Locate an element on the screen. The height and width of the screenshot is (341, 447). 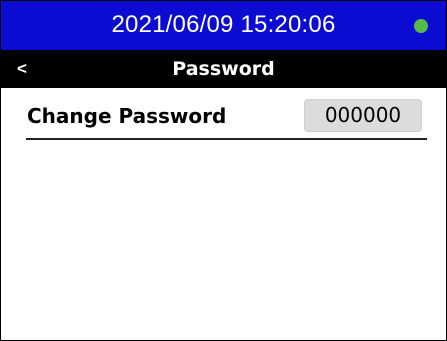
password-field: 000000 is located at coordinates (363, 115).